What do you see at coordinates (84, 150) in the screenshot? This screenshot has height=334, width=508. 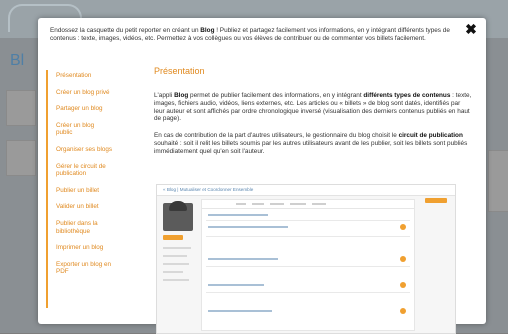 I see `sidebar-item-organiser-blogs: Organiser ses blogs` at bounding box center [84, 150].